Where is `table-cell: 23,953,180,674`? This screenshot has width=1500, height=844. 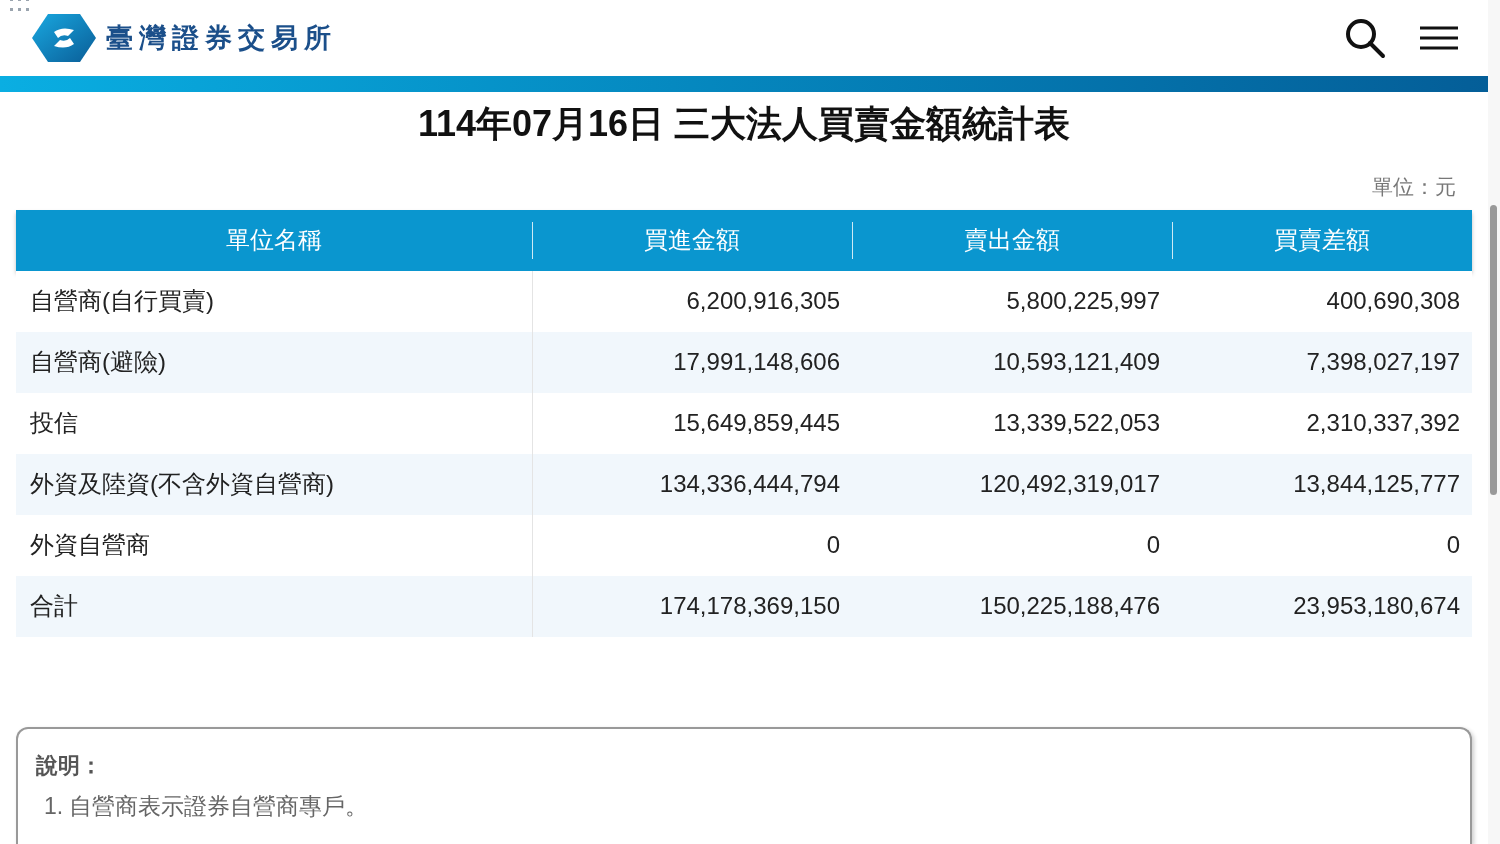
table-cell: 23,953,180,674 is located at coordinates (1322, 606).